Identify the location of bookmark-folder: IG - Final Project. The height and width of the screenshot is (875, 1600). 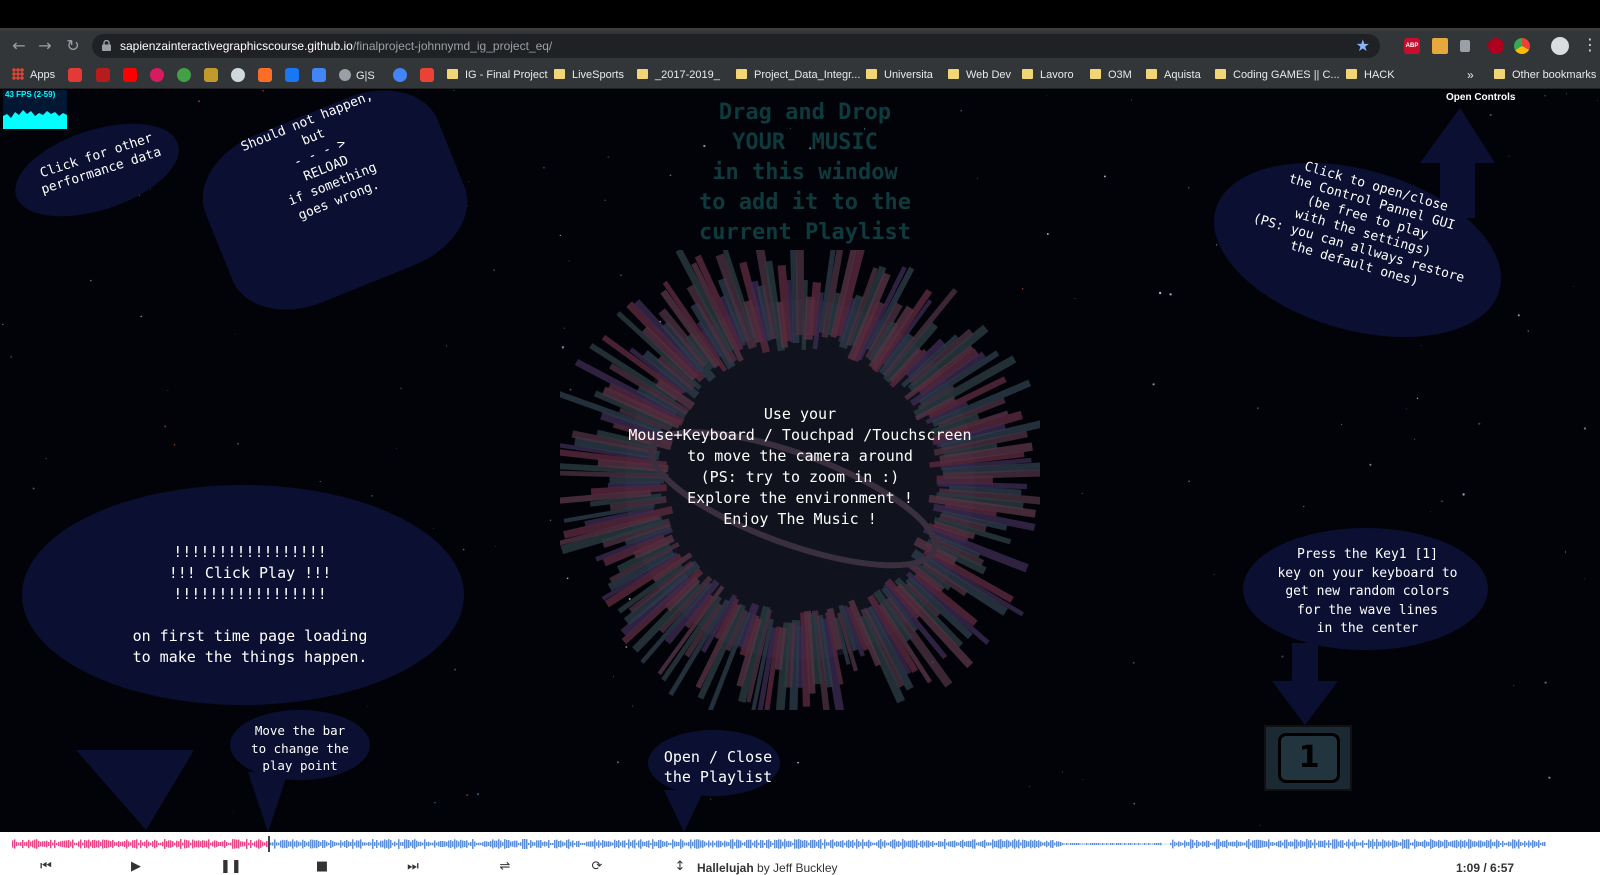
(497, 75).